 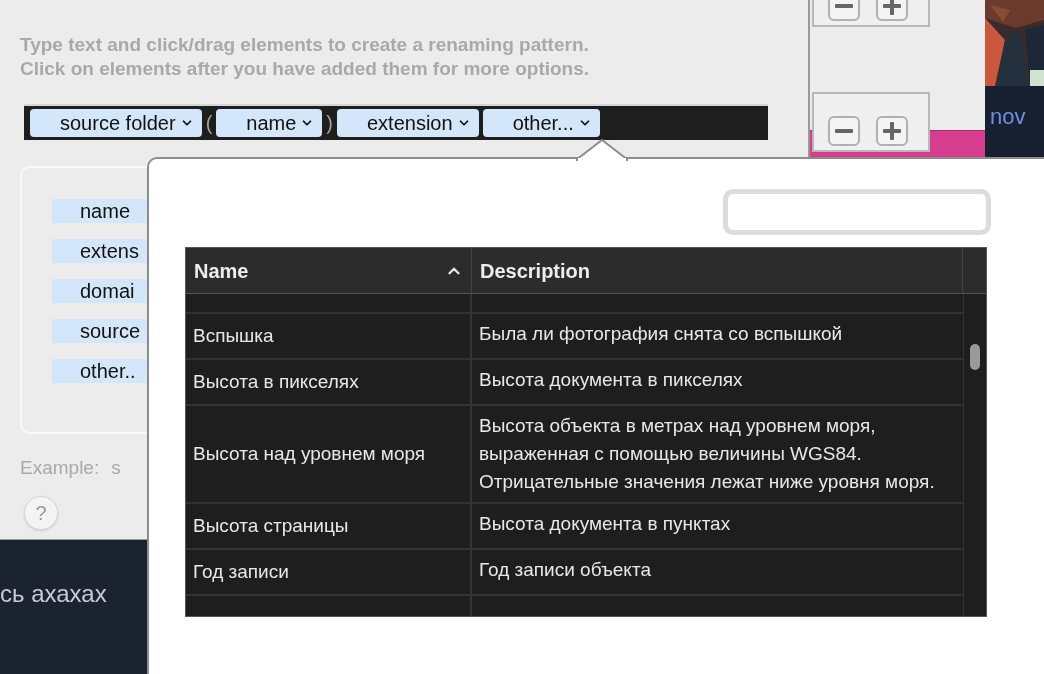 I want to click on pattern-token: source folder, so click(x=116, y=123).